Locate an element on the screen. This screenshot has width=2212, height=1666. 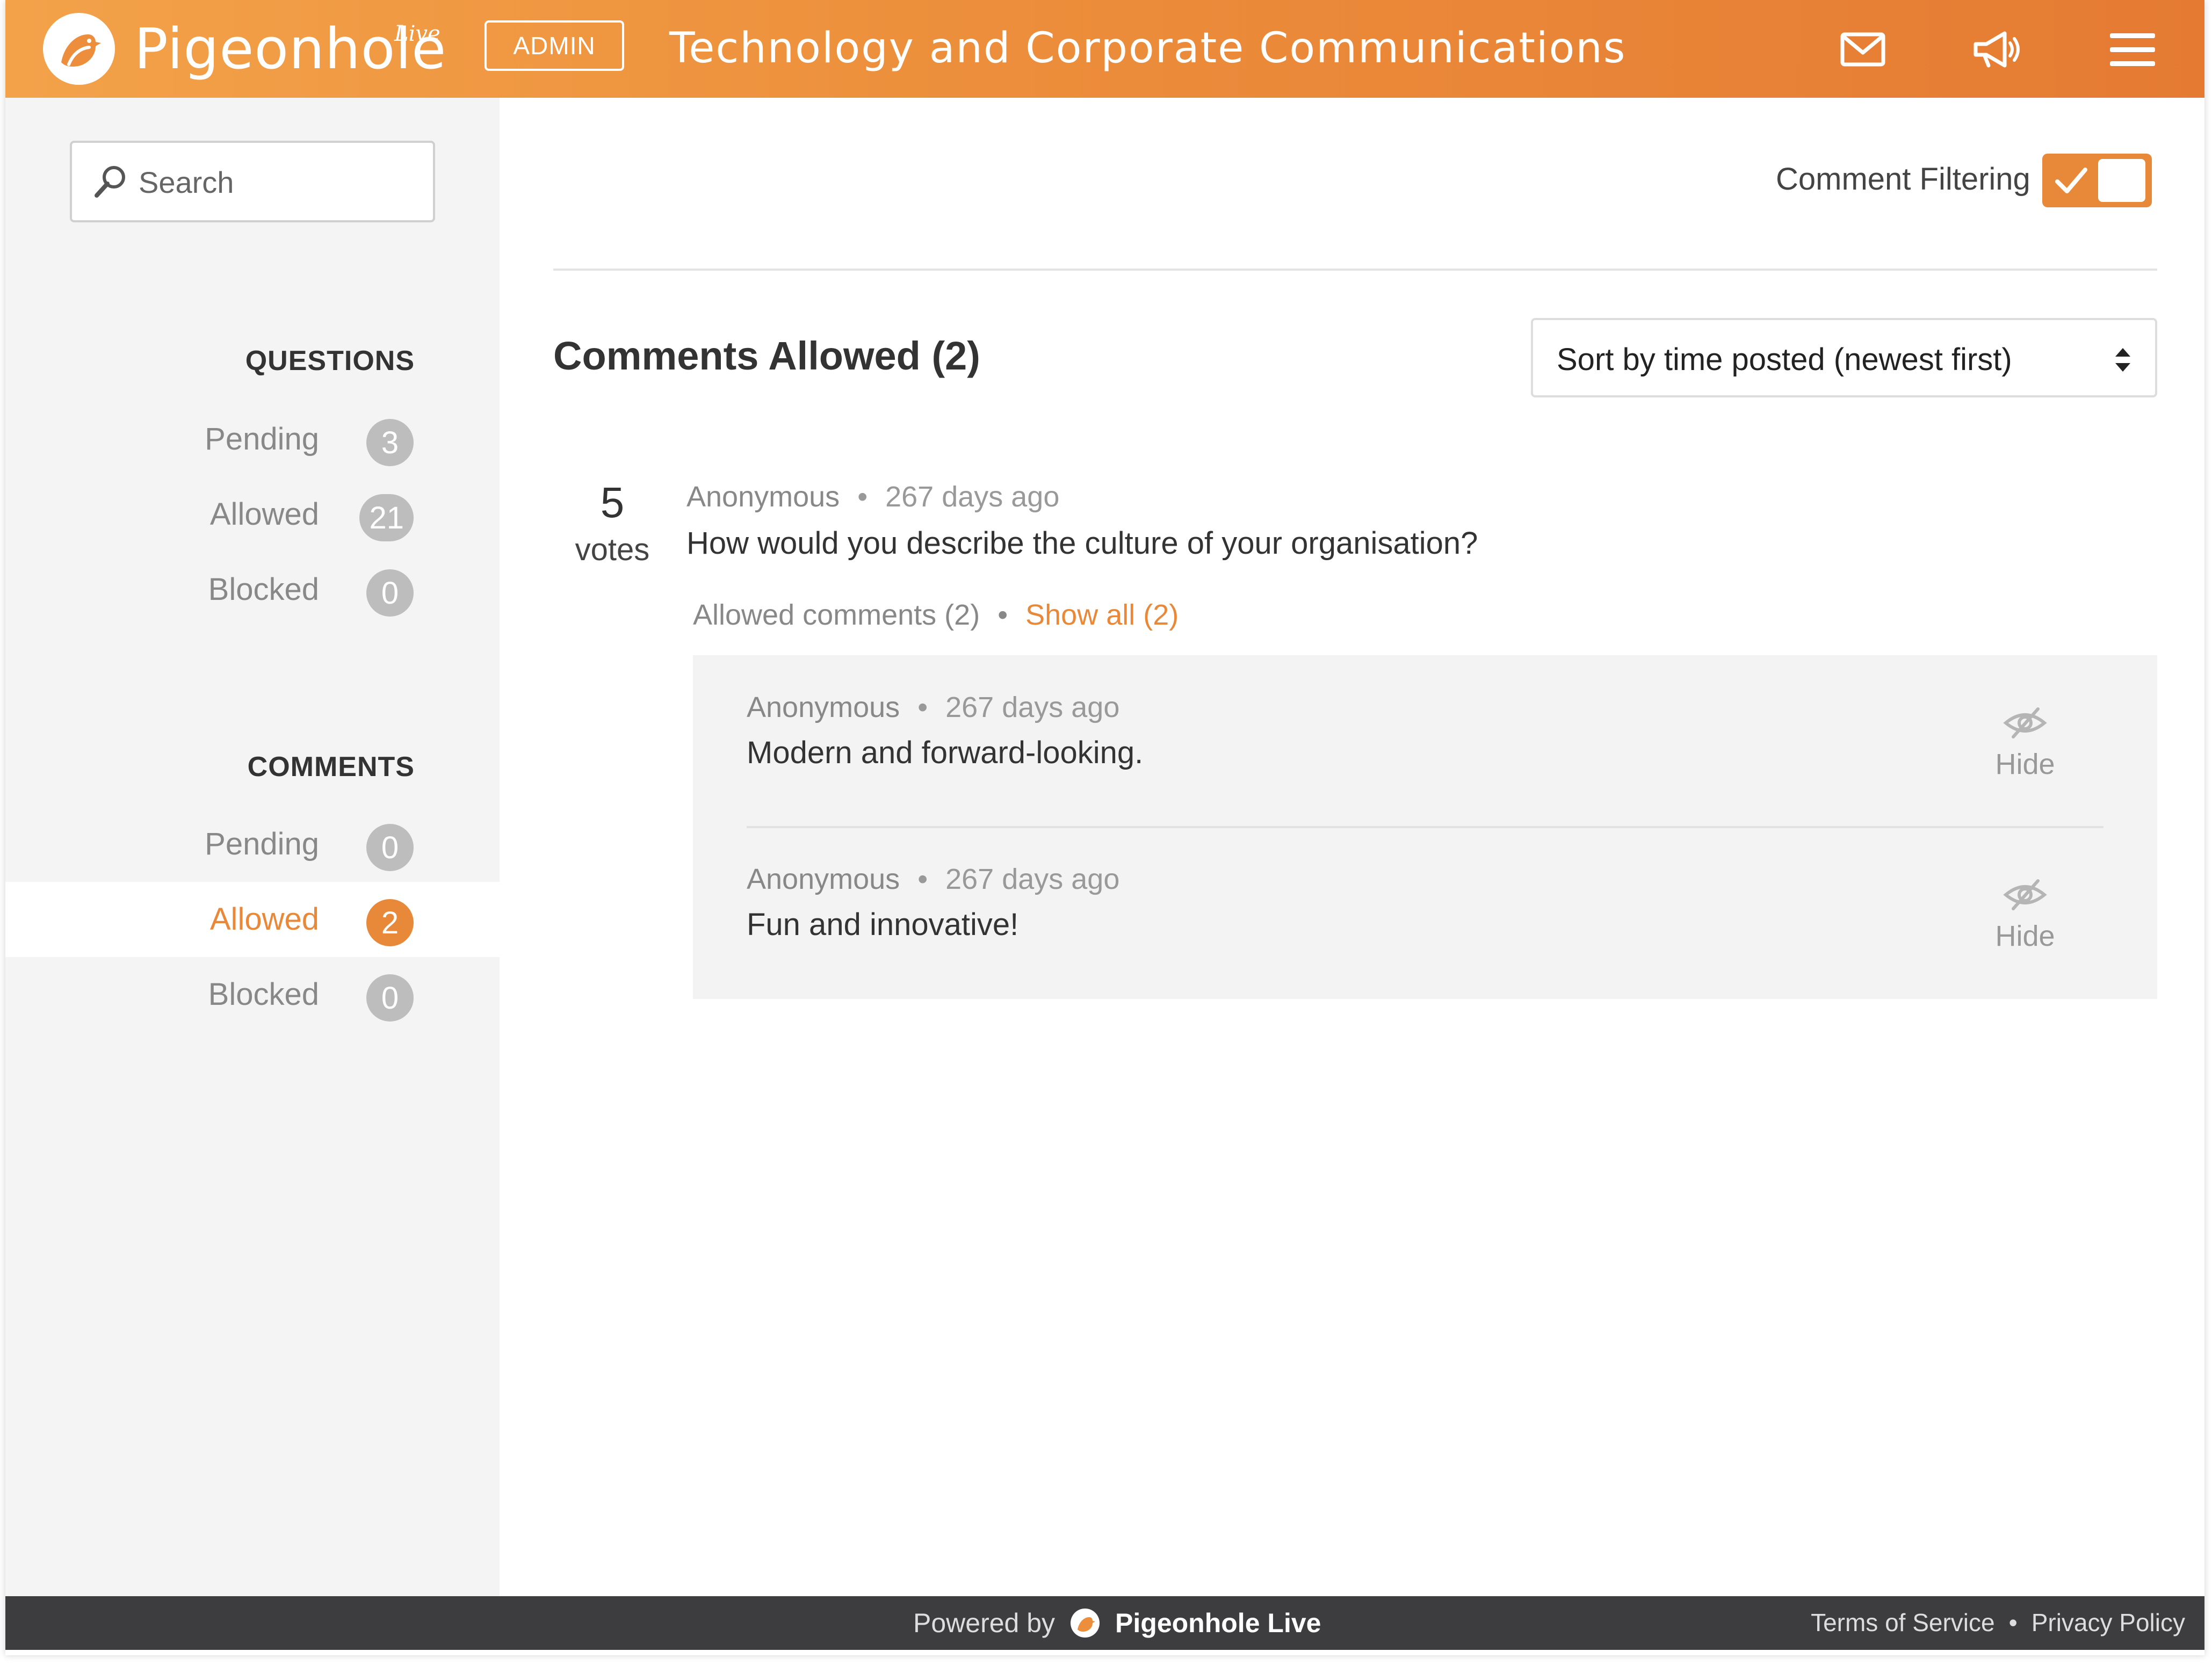
mail-icon is located at coordinates (1863, 49).